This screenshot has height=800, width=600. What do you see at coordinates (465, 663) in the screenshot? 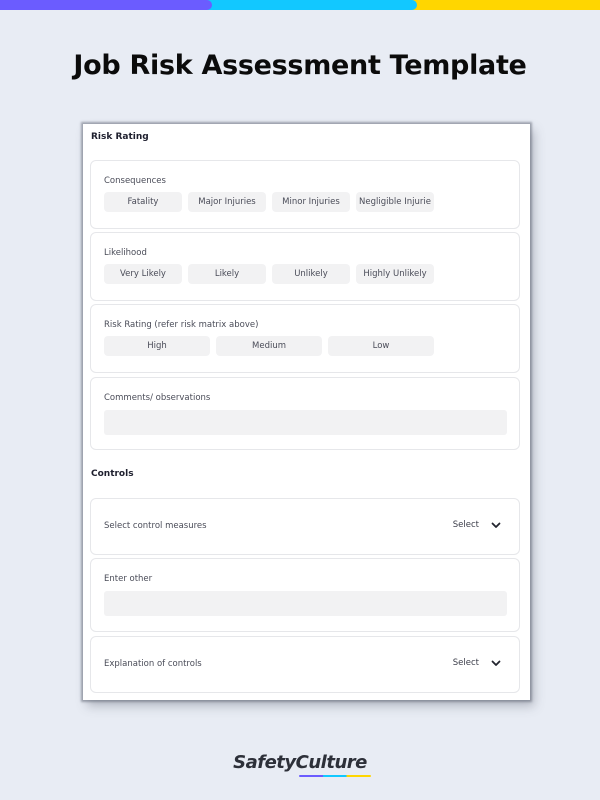
I see `explanation-select-label: Select` at bounding box center [465, 663].